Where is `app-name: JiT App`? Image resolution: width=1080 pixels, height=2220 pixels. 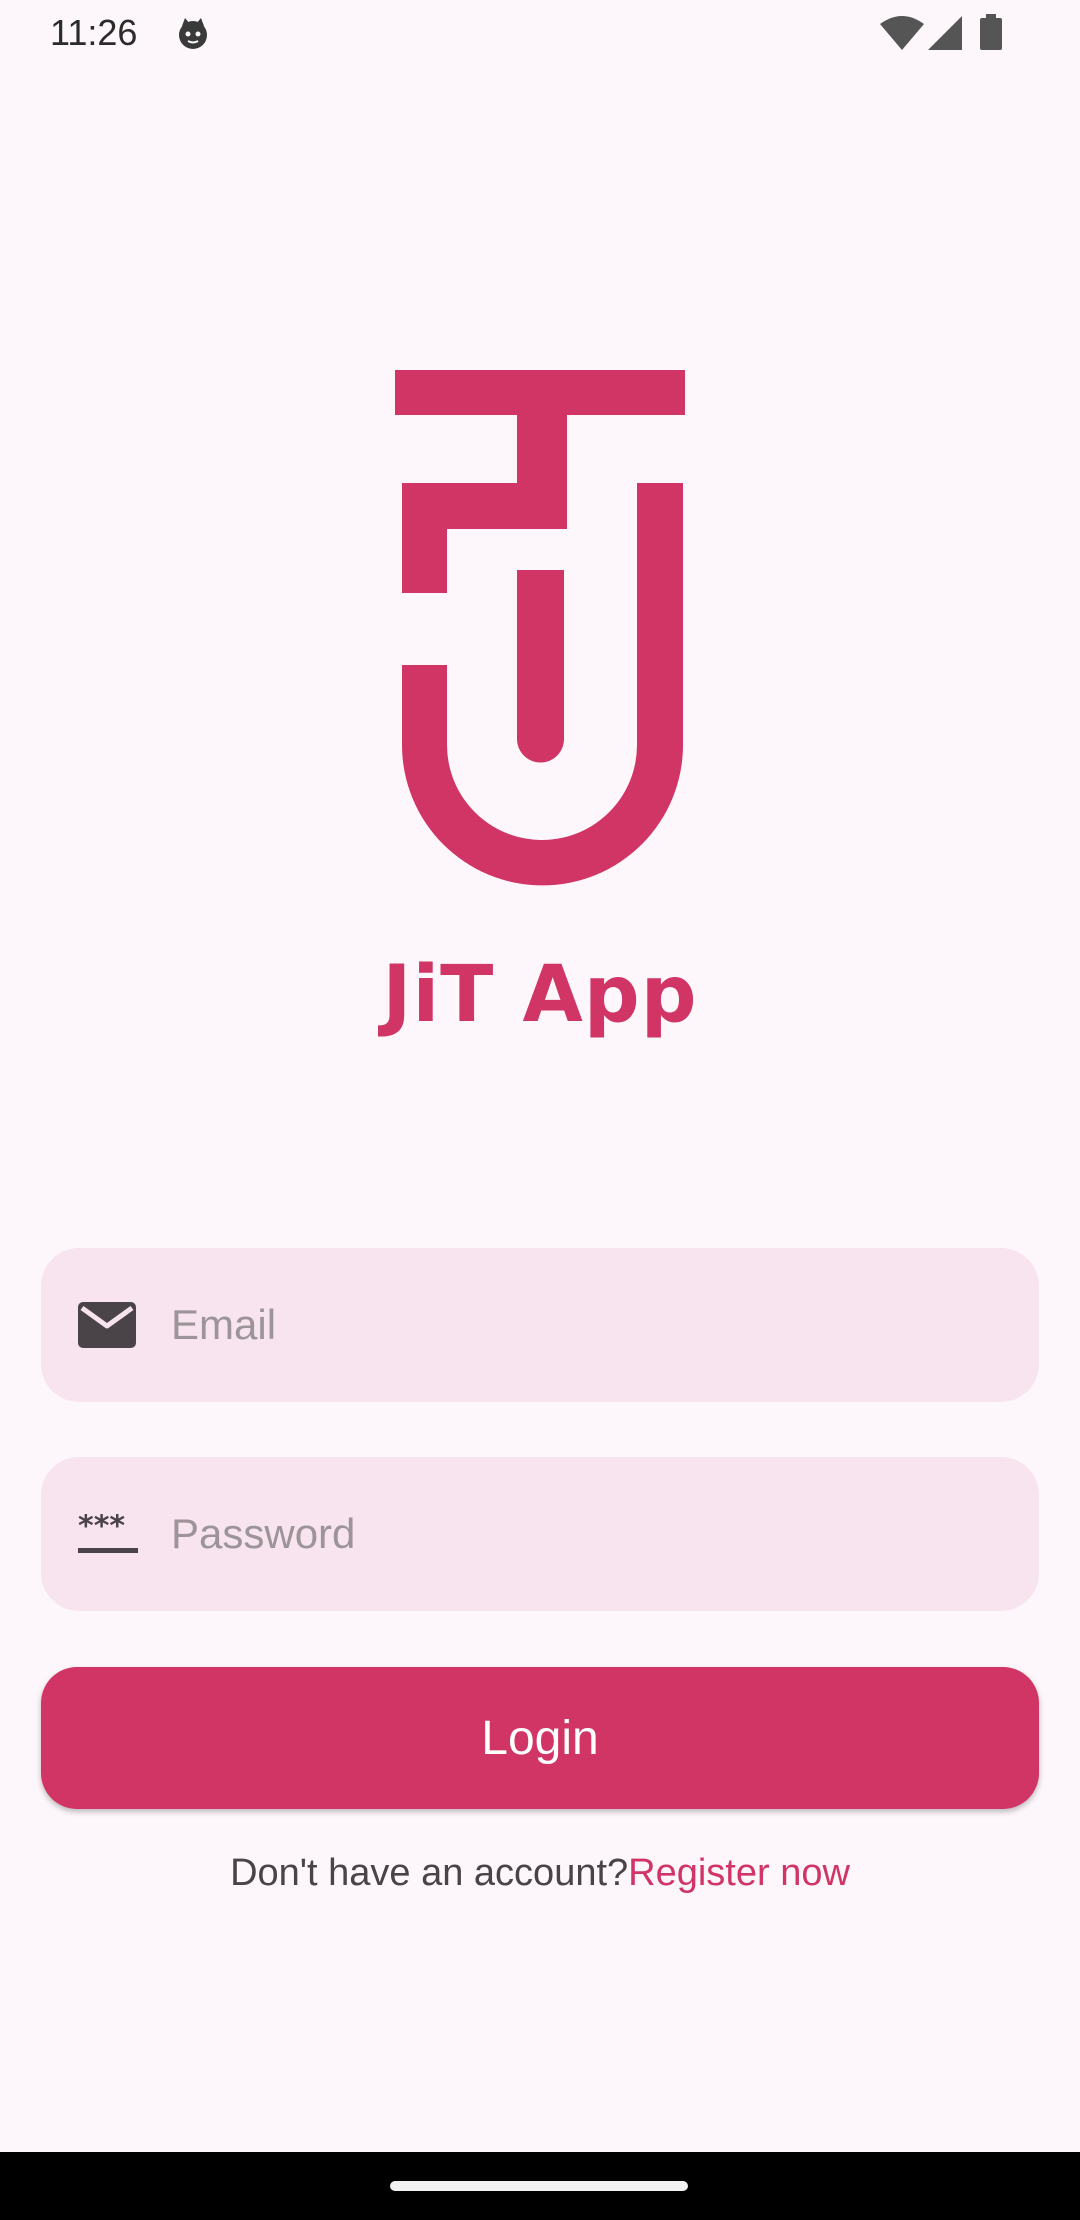 app-name: JiT App is located at coordinates (540, 995).